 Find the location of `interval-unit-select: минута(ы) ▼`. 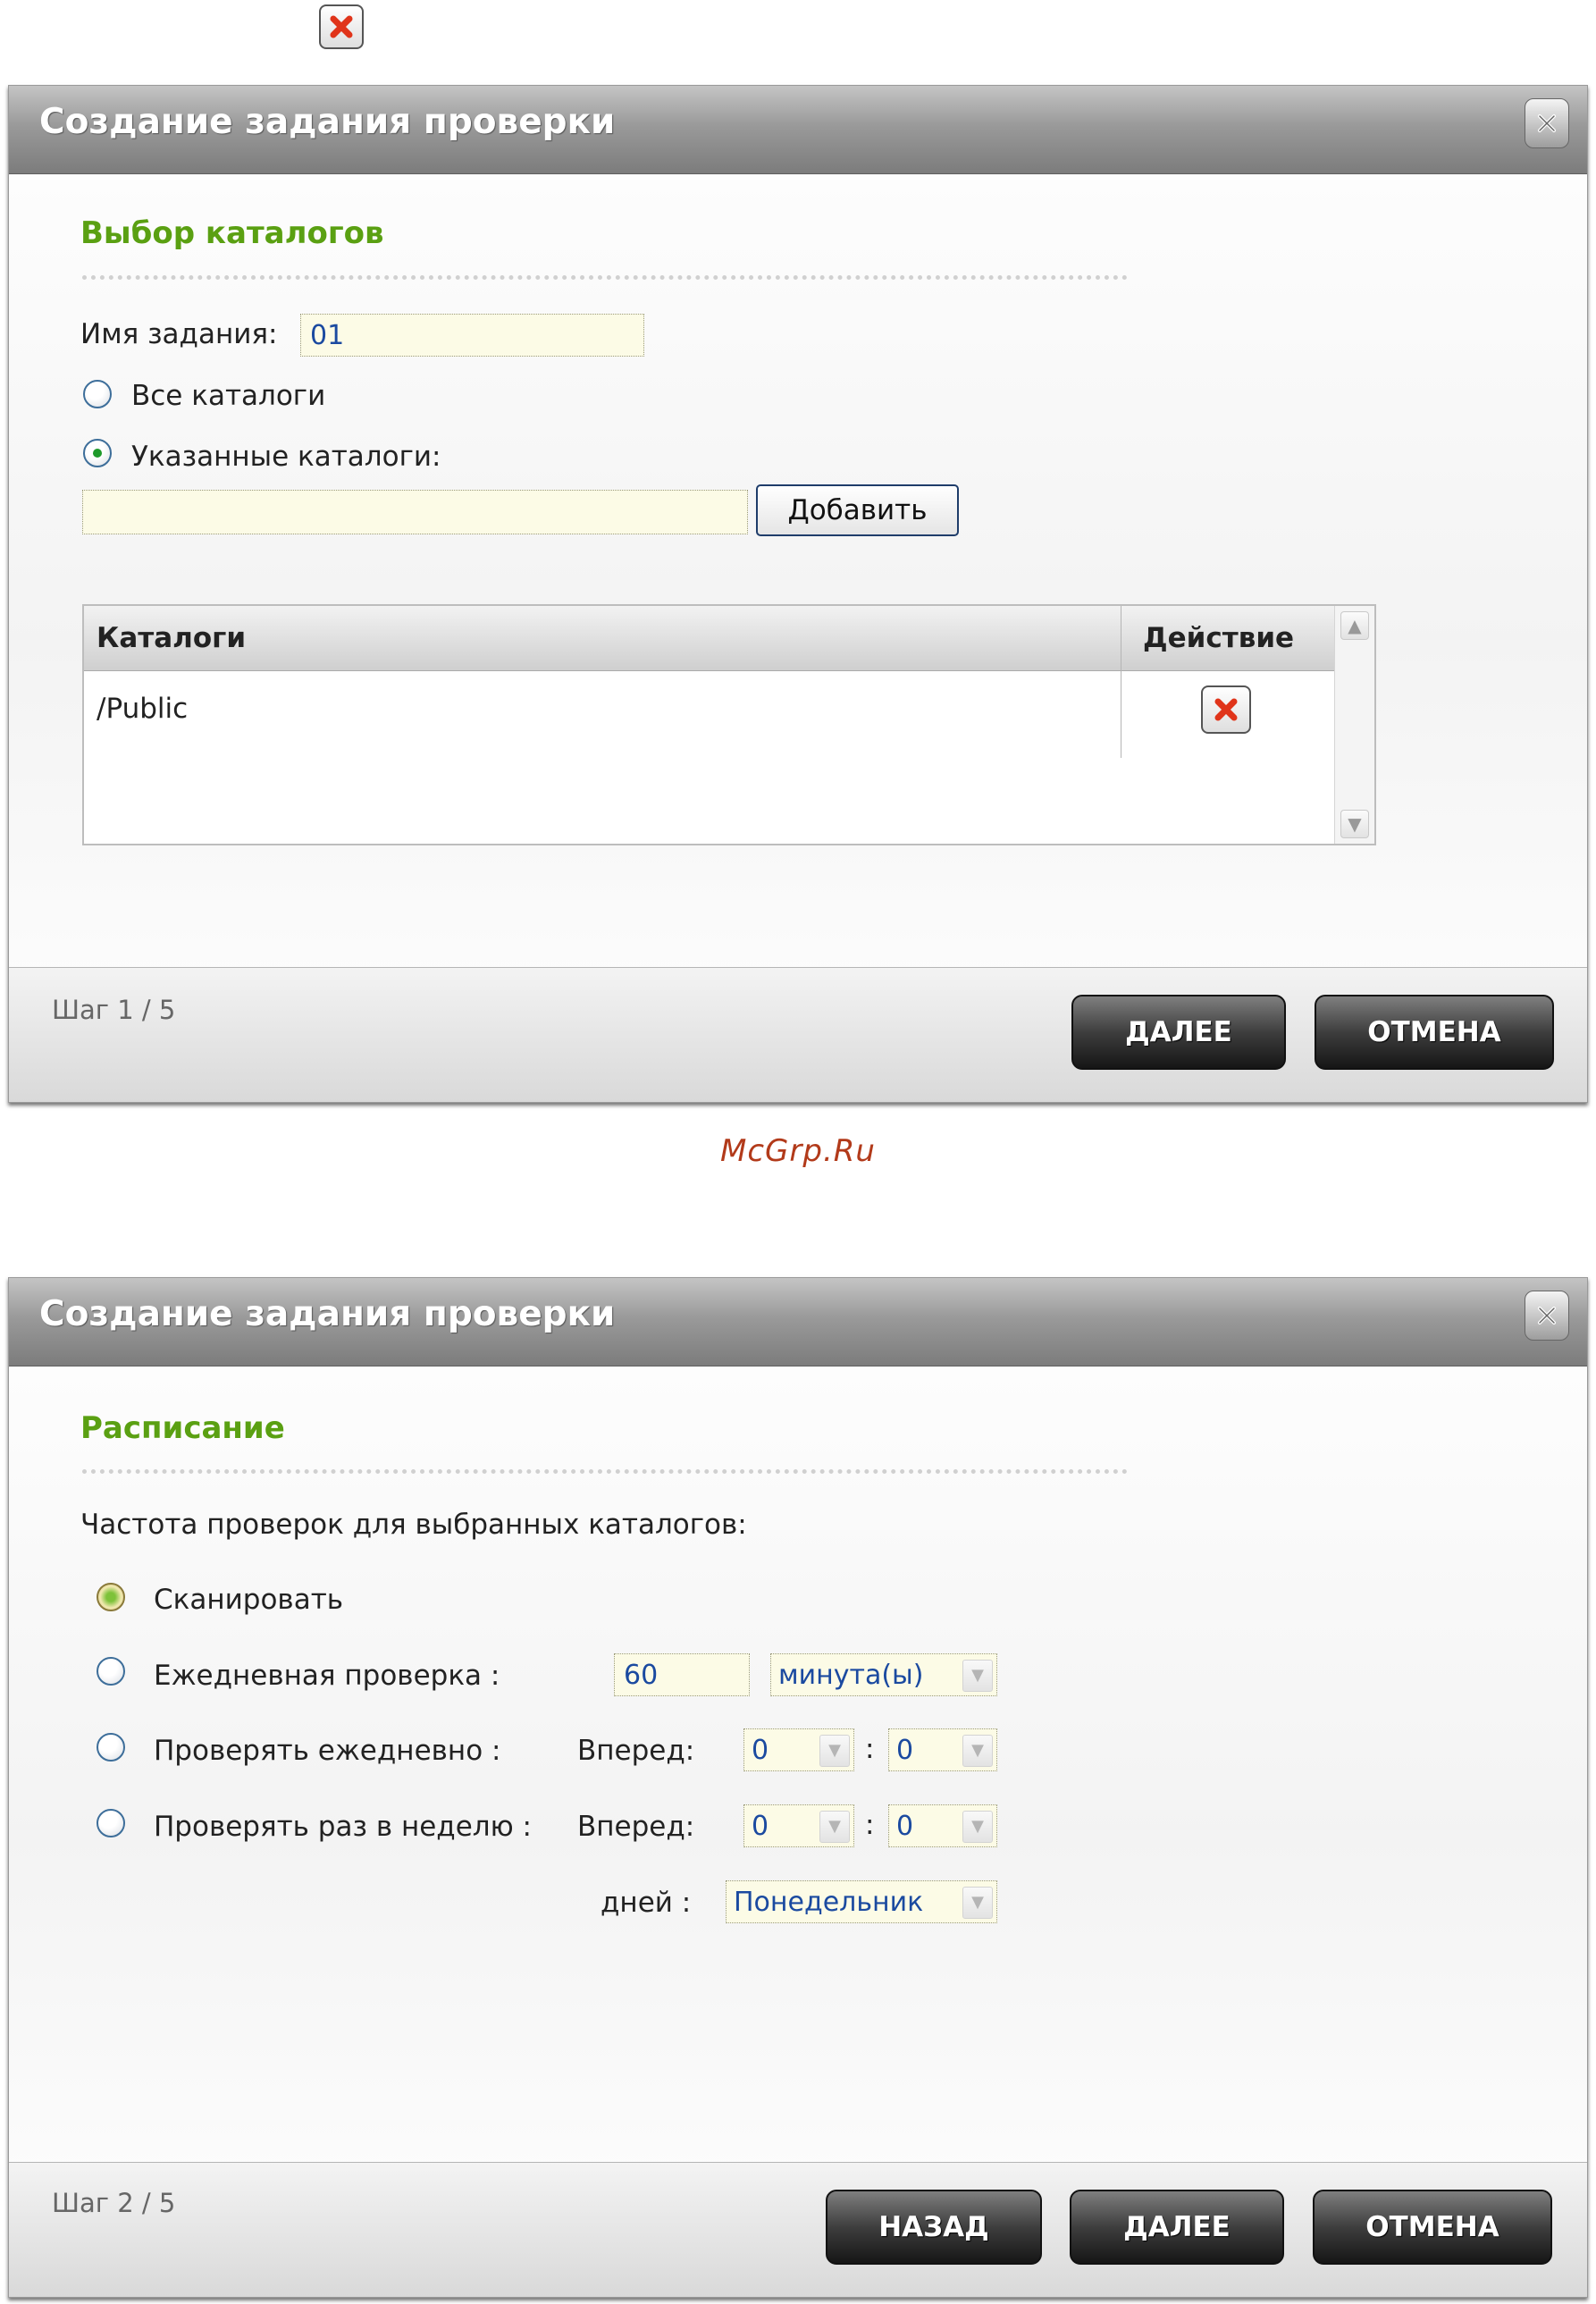

interval-unit-select: минута(ы) ▼ is located at coordinates (883, 1675).